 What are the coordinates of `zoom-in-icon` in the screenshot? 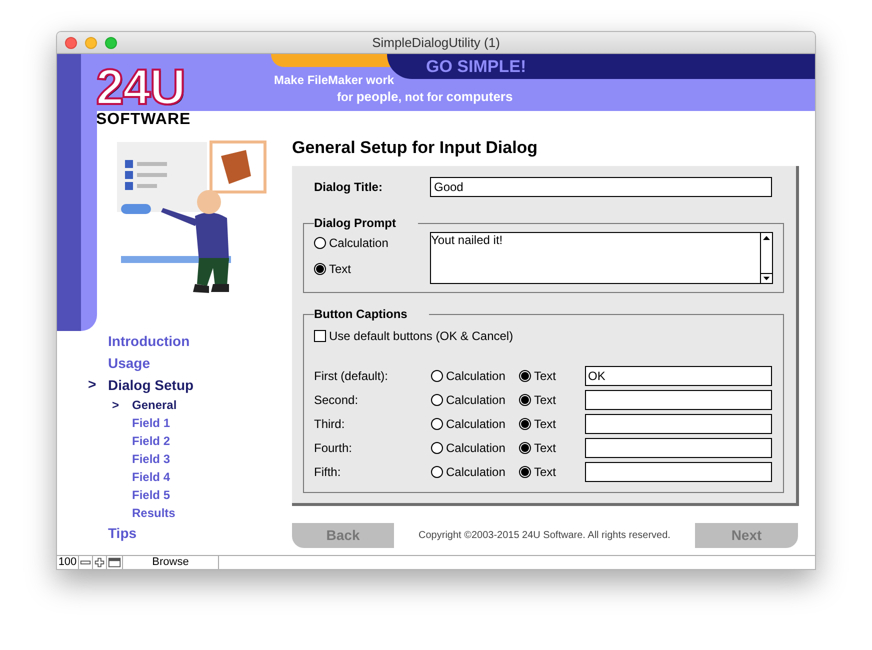 It's located at (100, 562).